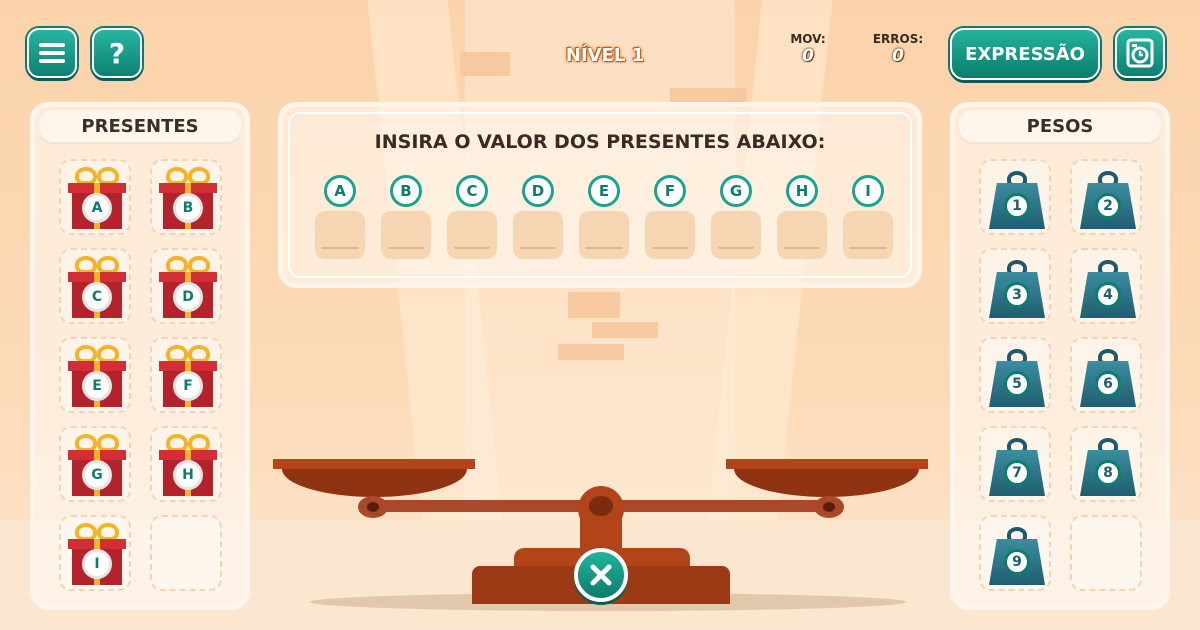 This screenshot has height=630, width=1200. What do you see at coordinates (186, 553) in the screenshot?
I see `empty-gift-slot` at bounding box center [186, 553].